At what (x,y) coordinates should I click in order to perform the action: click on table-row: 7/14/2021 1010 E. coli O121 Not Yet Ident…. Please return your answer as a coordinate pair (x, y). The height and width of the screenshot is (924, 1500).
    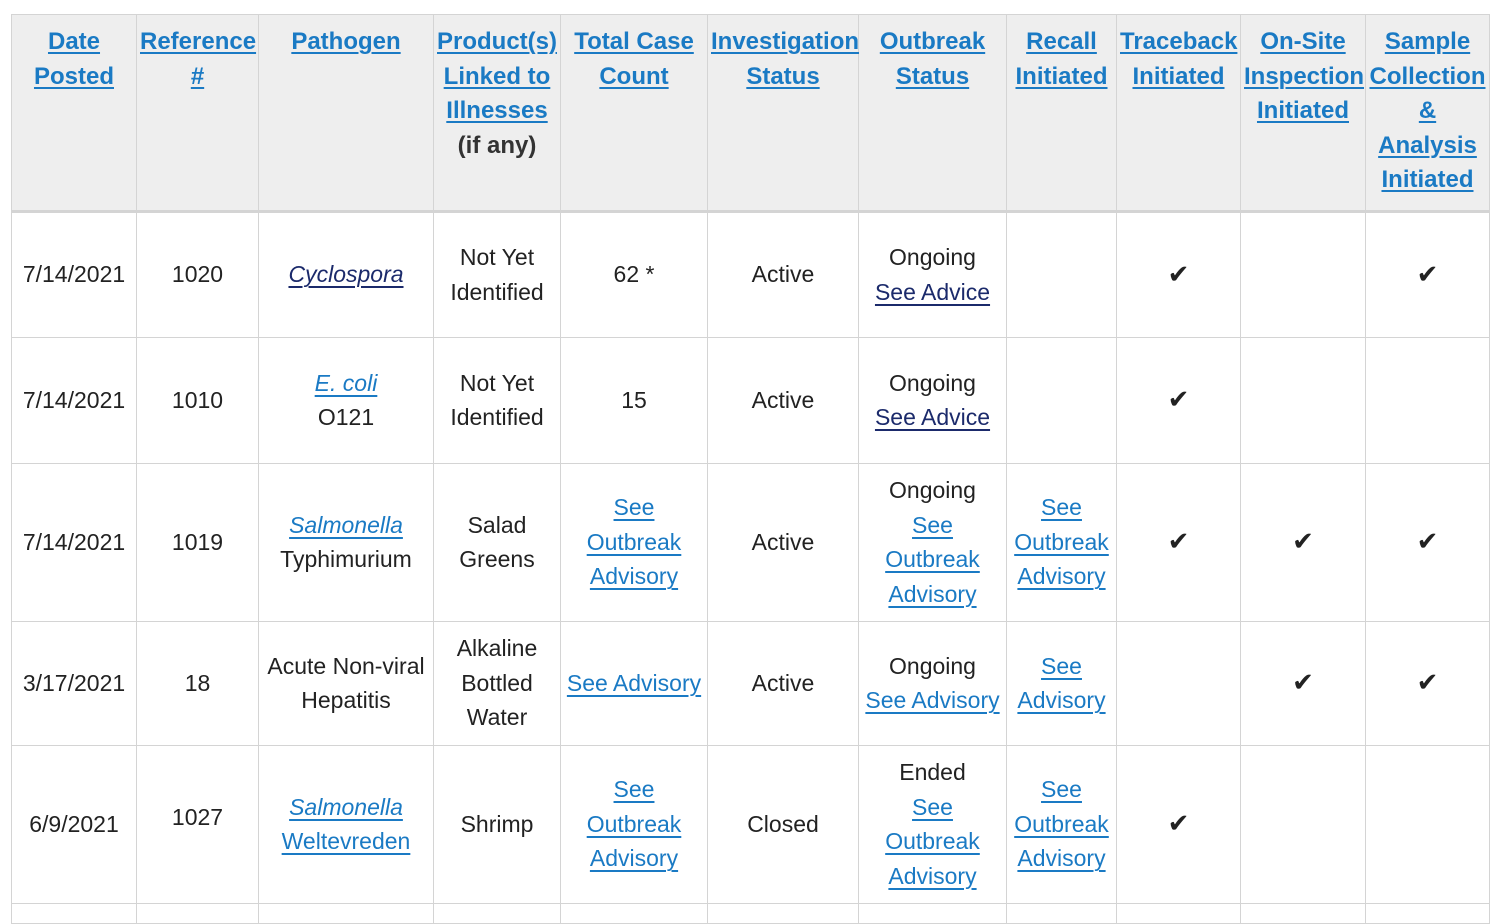
    Looking at the image, I should click on (750, 400).